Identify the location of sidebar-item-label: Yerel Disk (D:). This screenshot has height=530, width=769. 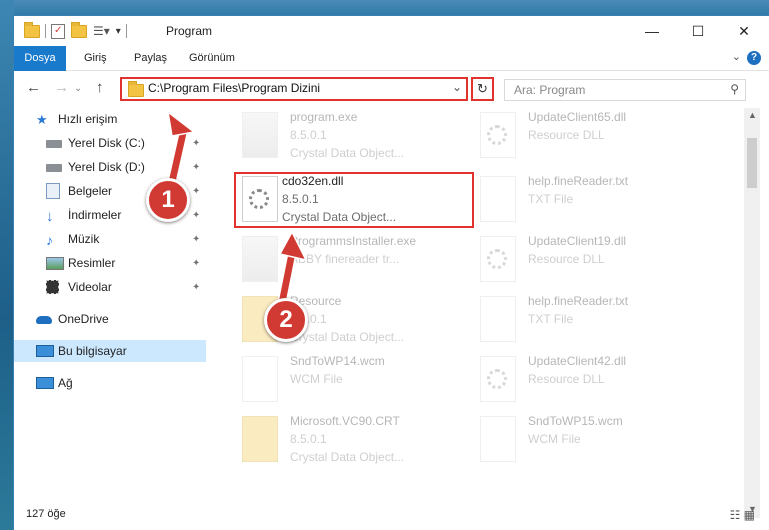
(106, 167).